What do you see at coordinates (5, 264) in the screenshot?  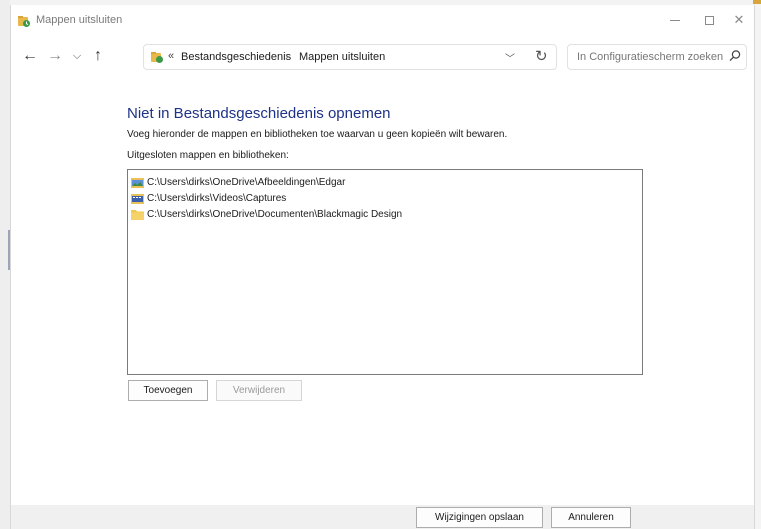 I see `desktop-left-strip` at bounding box center [5, 264].